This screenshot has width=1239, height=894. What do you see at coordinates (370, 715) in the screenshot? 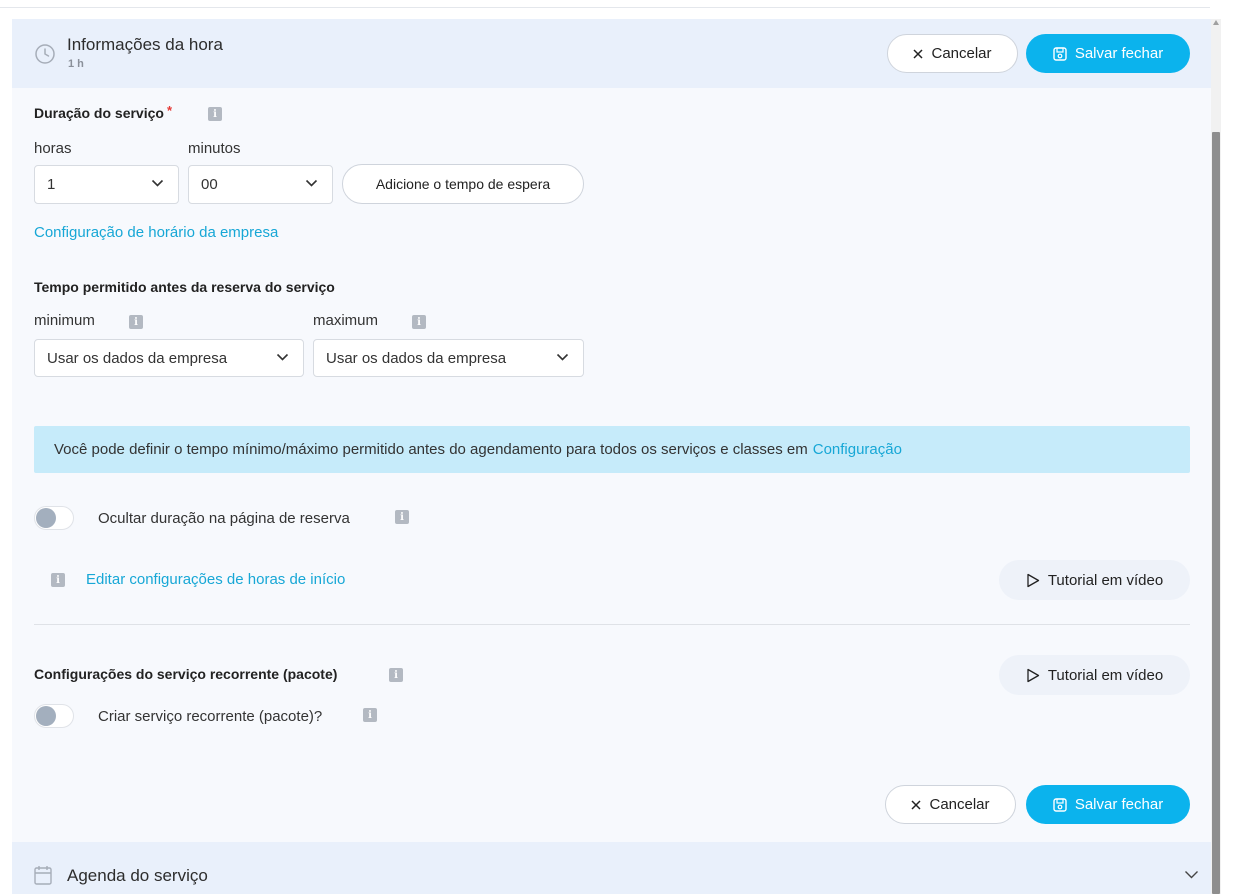
I see `recurring-toggle-info-icon: i` at bounding box center [370, 715].